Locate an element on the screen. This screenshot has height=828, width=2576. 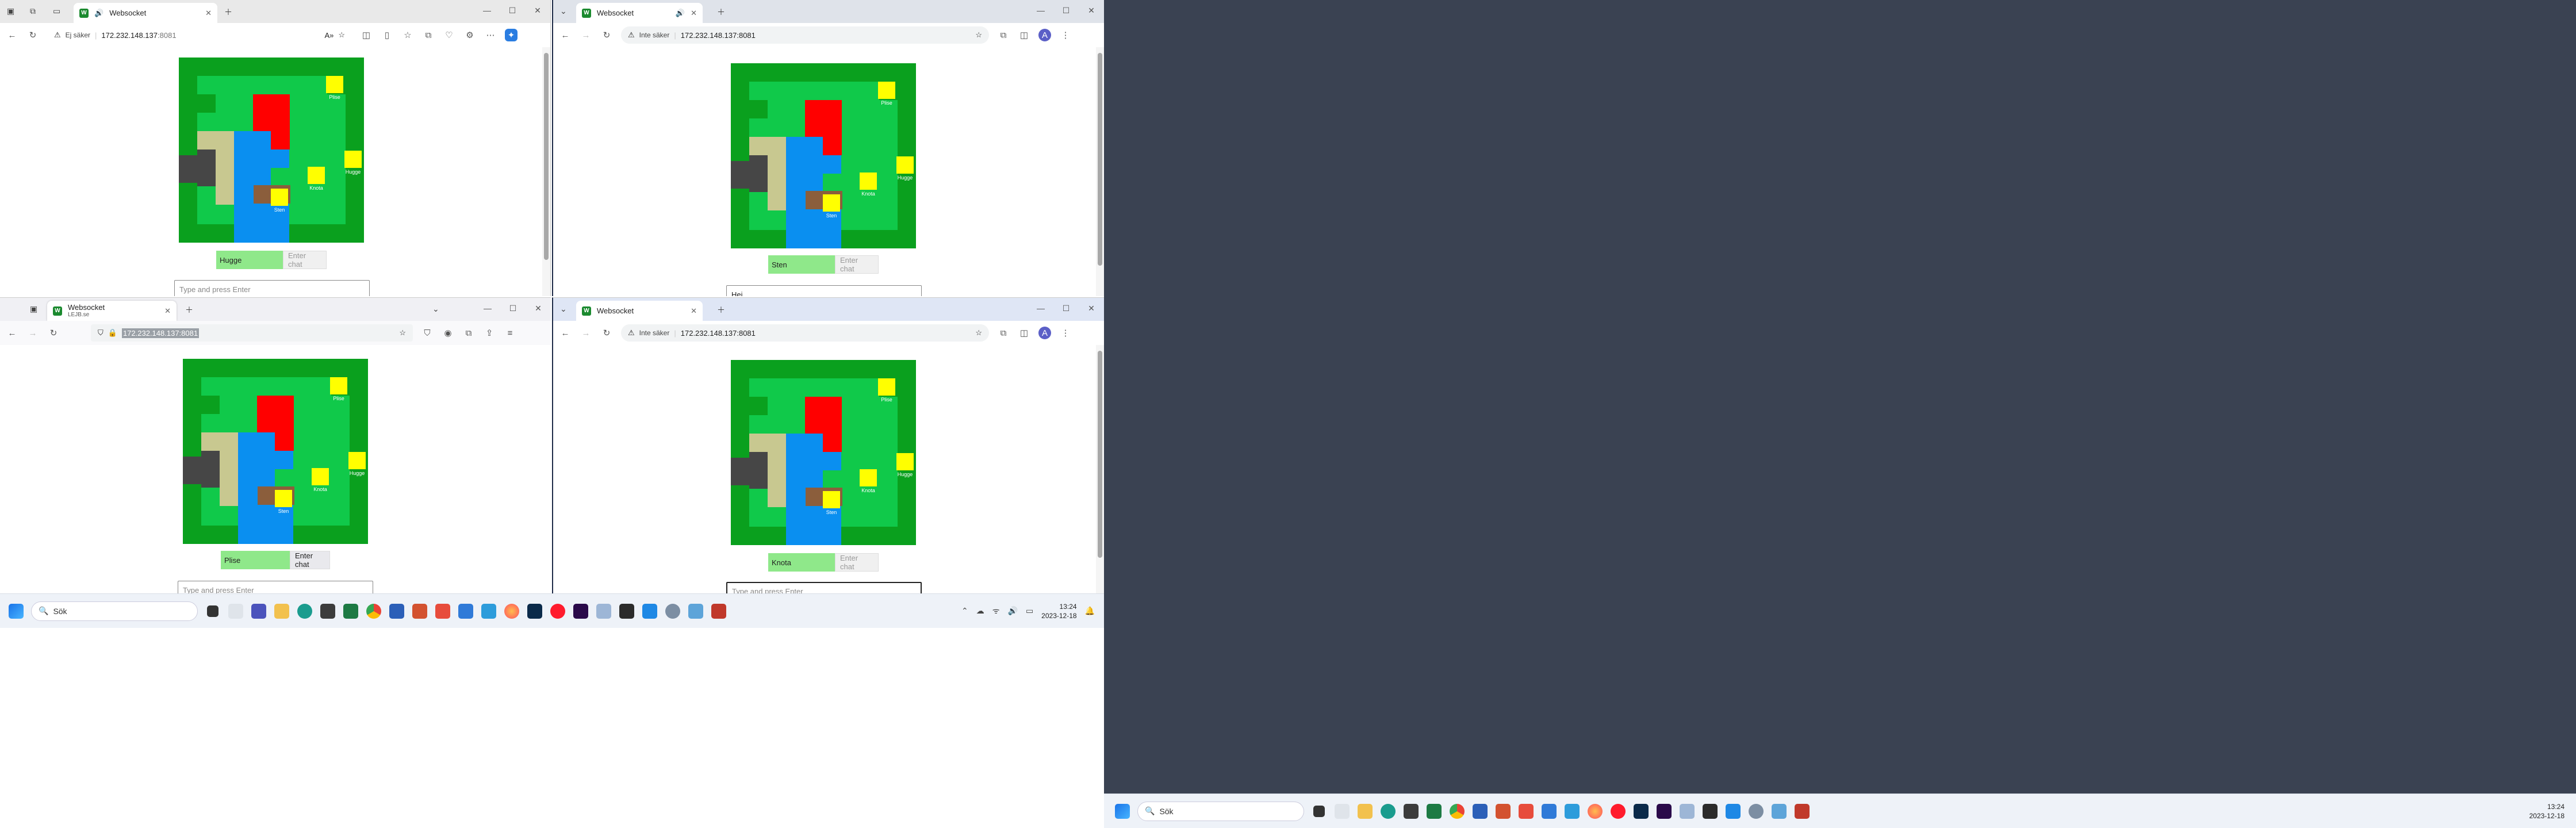
terminal-icon is located at coordinates (626, 611).